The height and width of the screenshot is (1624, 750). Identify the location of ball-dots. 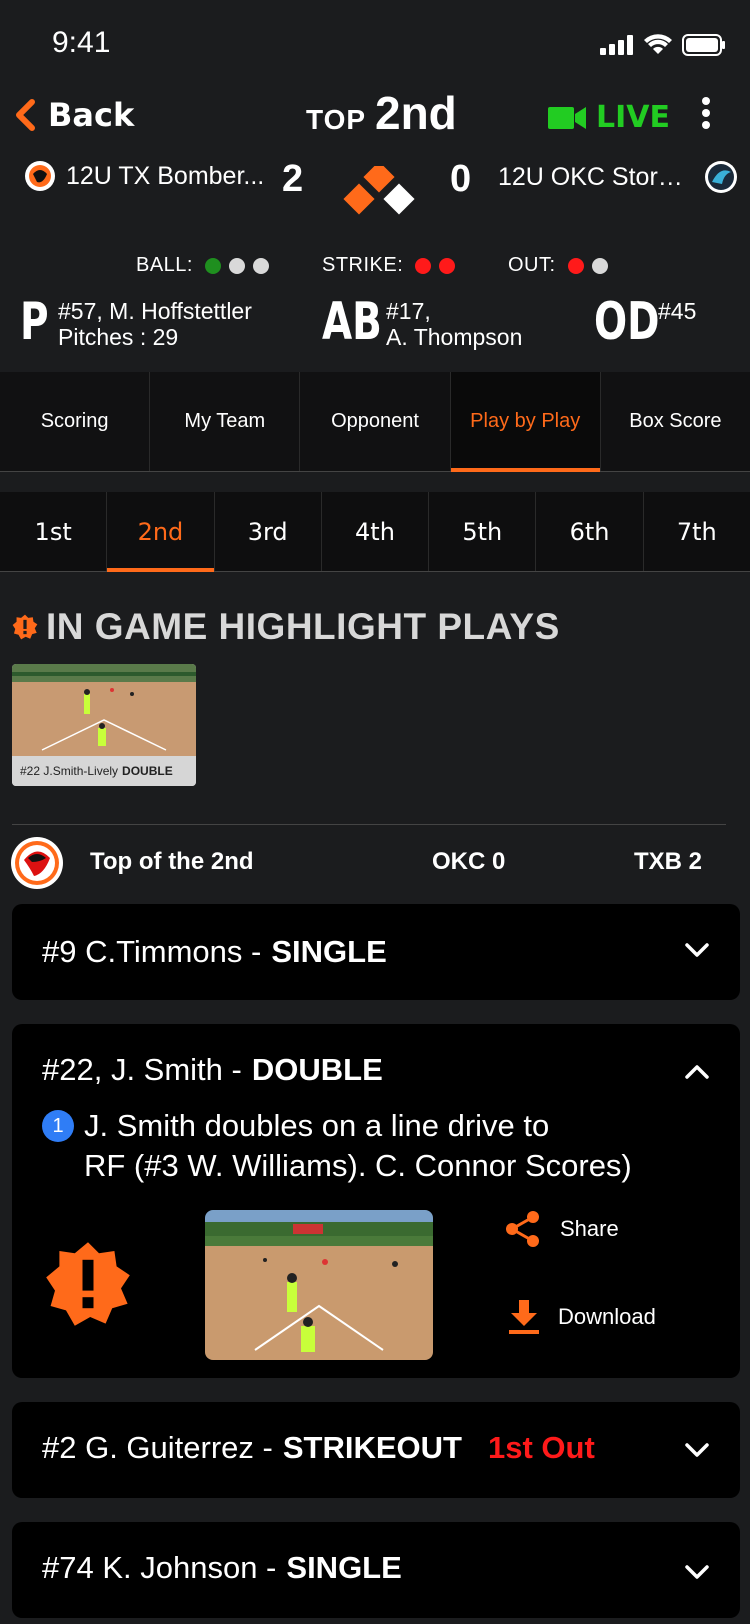
(236, 265).